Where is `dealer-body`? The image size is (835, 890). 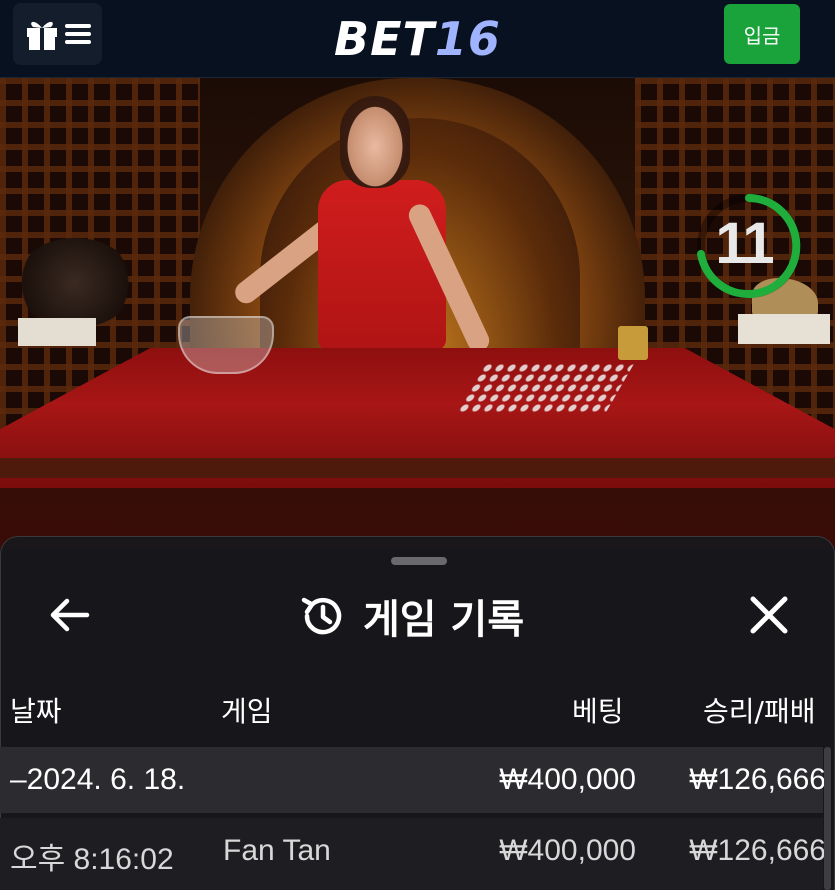
dealer-body is located at coordinates (382, 265).